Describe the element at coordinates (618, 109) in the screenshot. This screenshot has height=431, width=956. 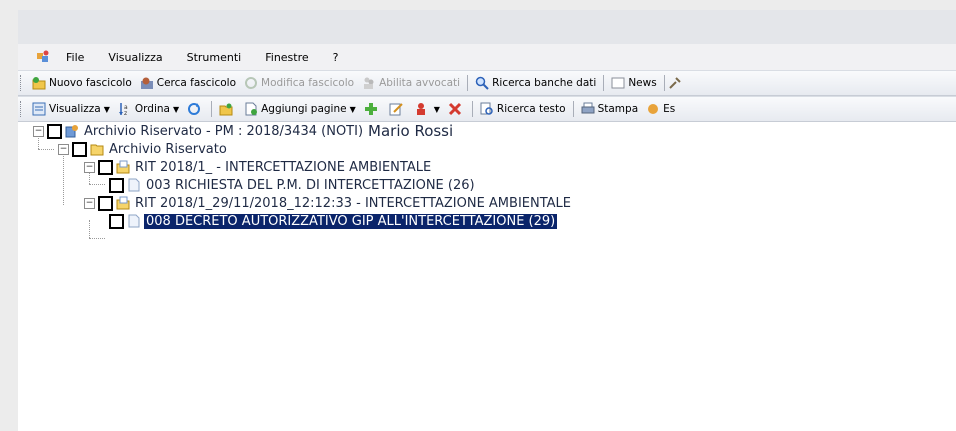
I see `stampa-label: Stampa` at that location.